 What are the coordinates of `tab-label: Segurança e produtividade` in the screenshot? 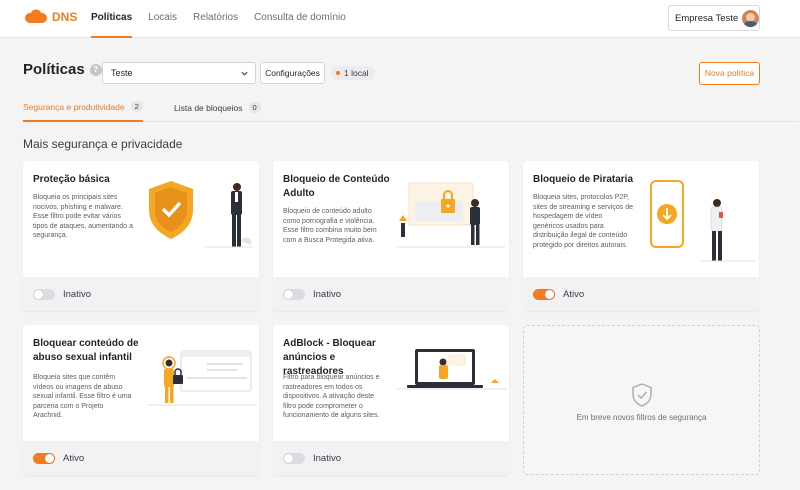 It's located at (74, 106).